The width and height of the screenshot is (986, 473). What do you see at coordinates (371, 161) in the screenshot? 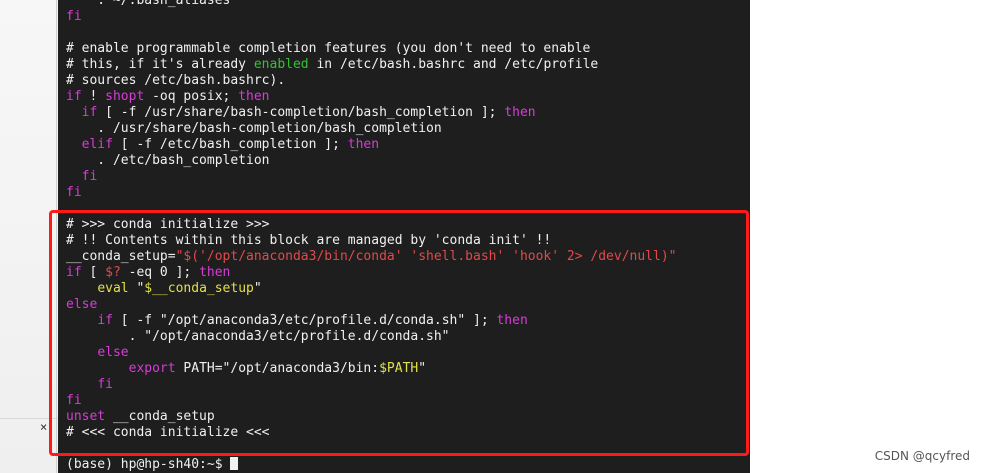
I see `terminal-line: . /etc/bash_completion` at bounding box center [371, 161].